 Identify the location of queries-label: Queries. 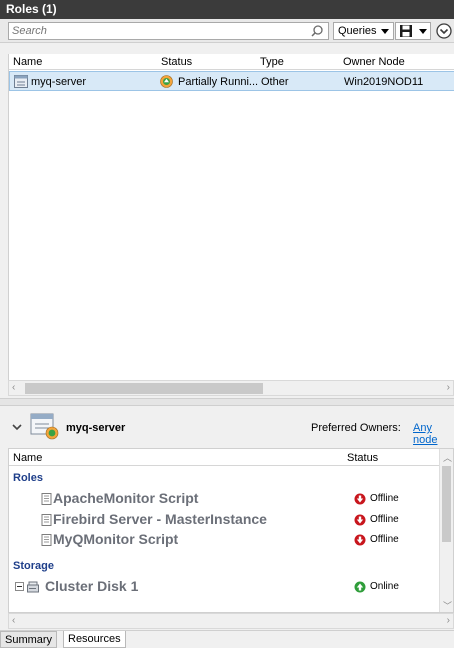
(357, 31).